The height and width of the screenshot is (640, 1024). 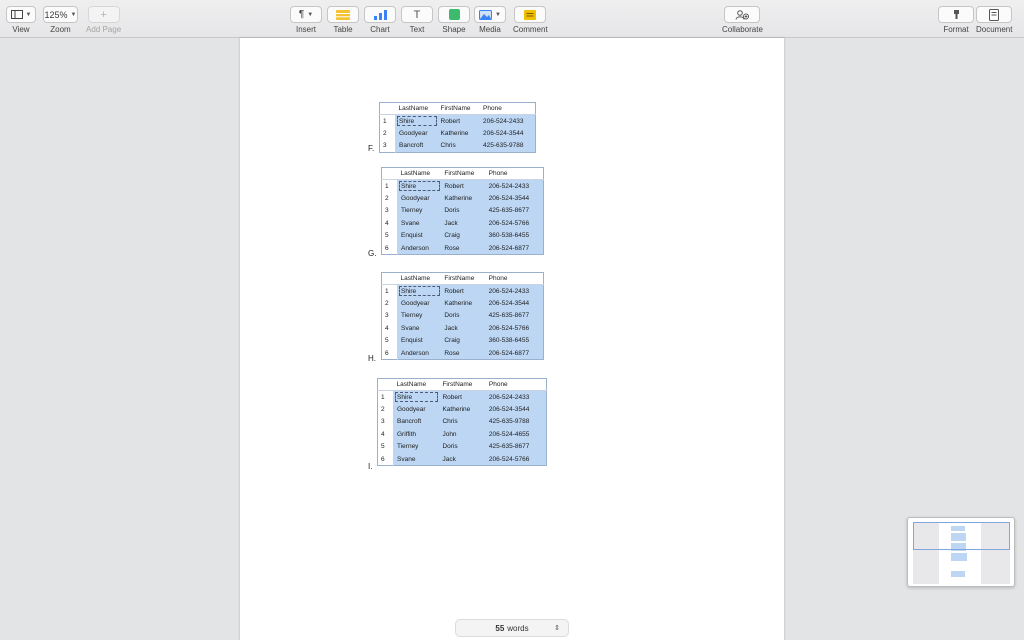 I want to click on insert-control: ¶ ▼ Insert, so click(x=306, y=20).